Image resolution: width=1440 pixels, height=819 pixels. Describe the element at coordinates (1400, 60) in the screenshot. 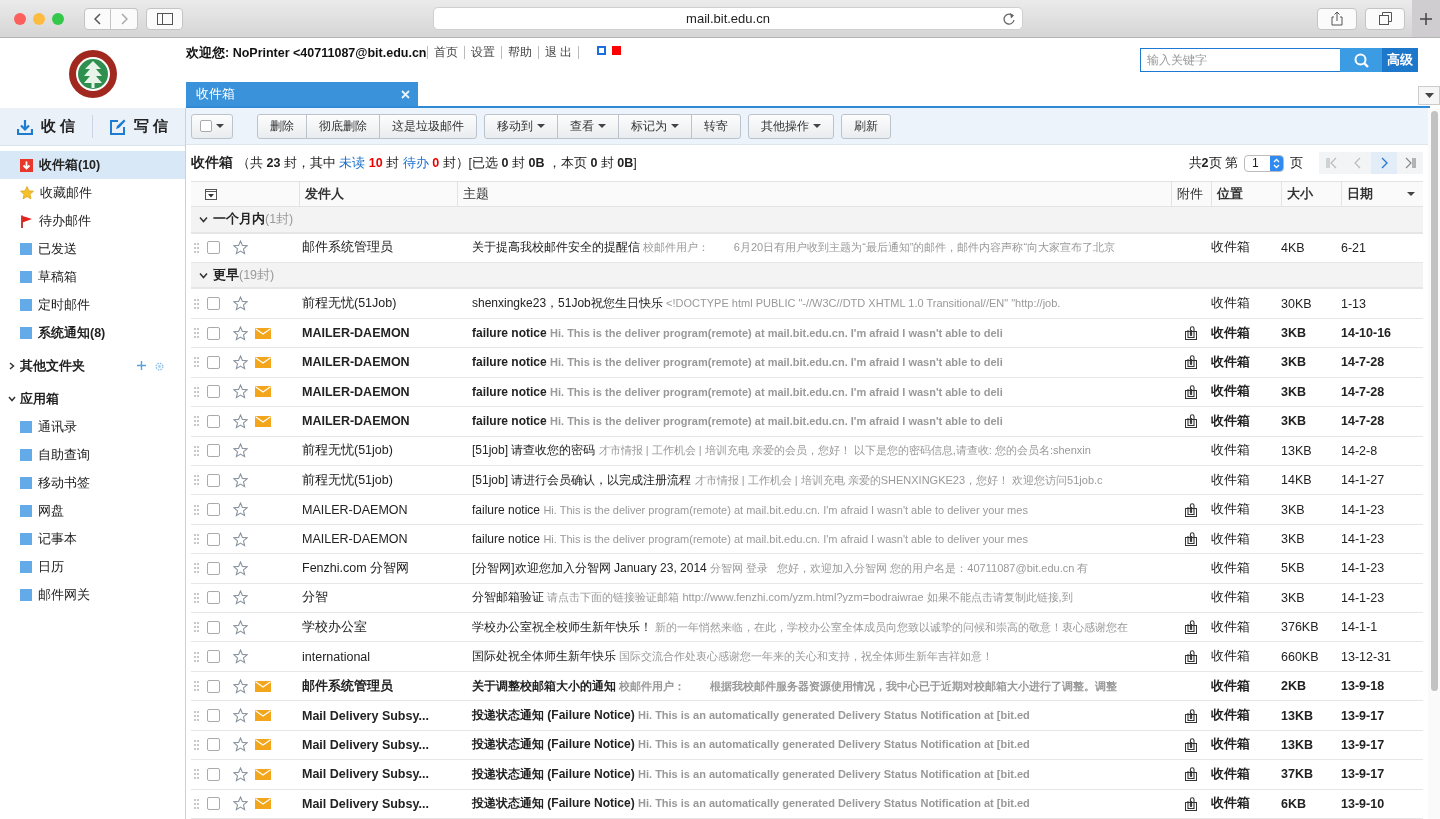

I see `advanced-search-button: 高级` at that location.